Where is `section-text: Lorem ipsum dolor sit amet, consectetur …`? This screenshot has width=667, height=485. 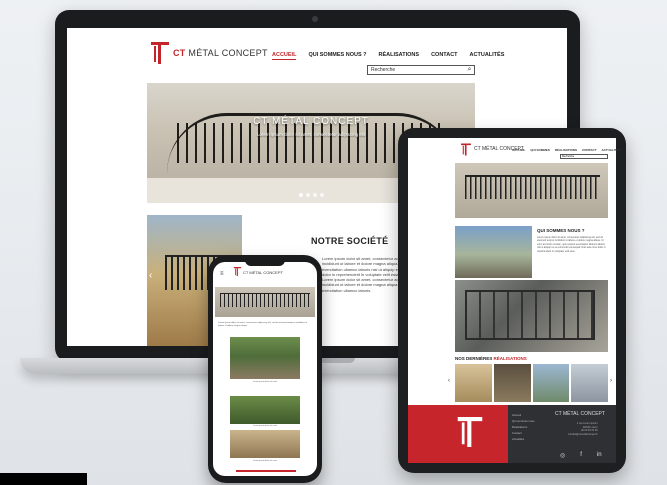
section-text: Lorem ipsum dolor sit amet, consectetur … is located at coordinates (571, 244).